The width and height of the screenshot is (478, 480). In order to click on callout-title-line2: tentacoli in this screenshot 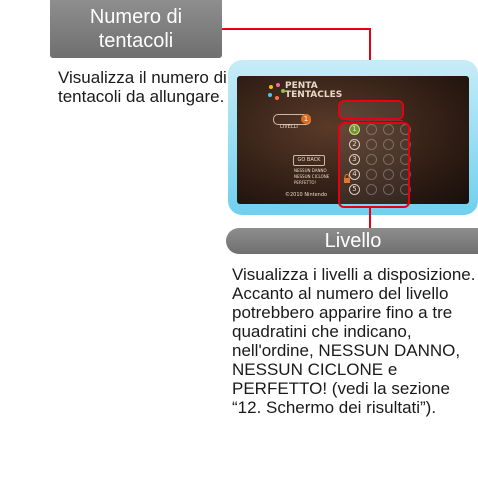, I will do `click(136, 41)`.